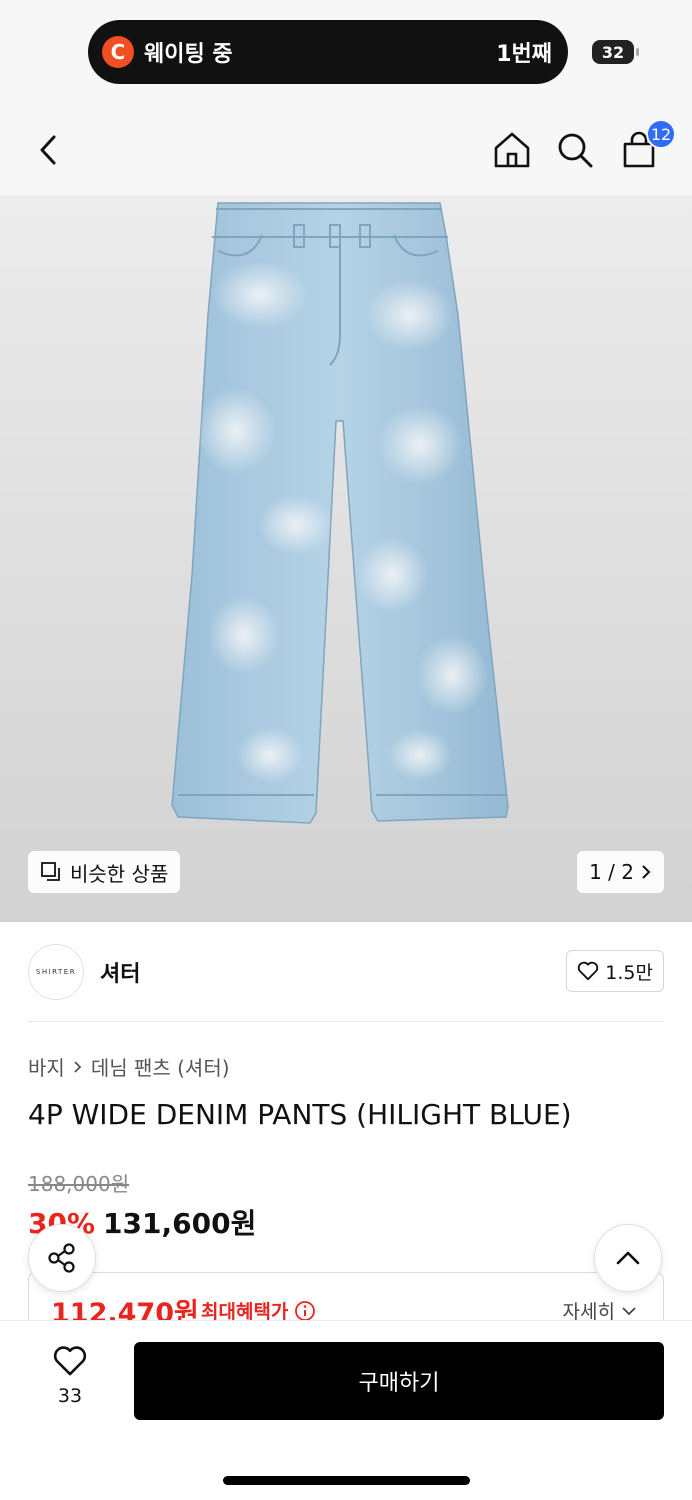 This screenshot has width=692, height=1500. I want to click on brand-logo-text: SHIRTER, so click(56, 972).